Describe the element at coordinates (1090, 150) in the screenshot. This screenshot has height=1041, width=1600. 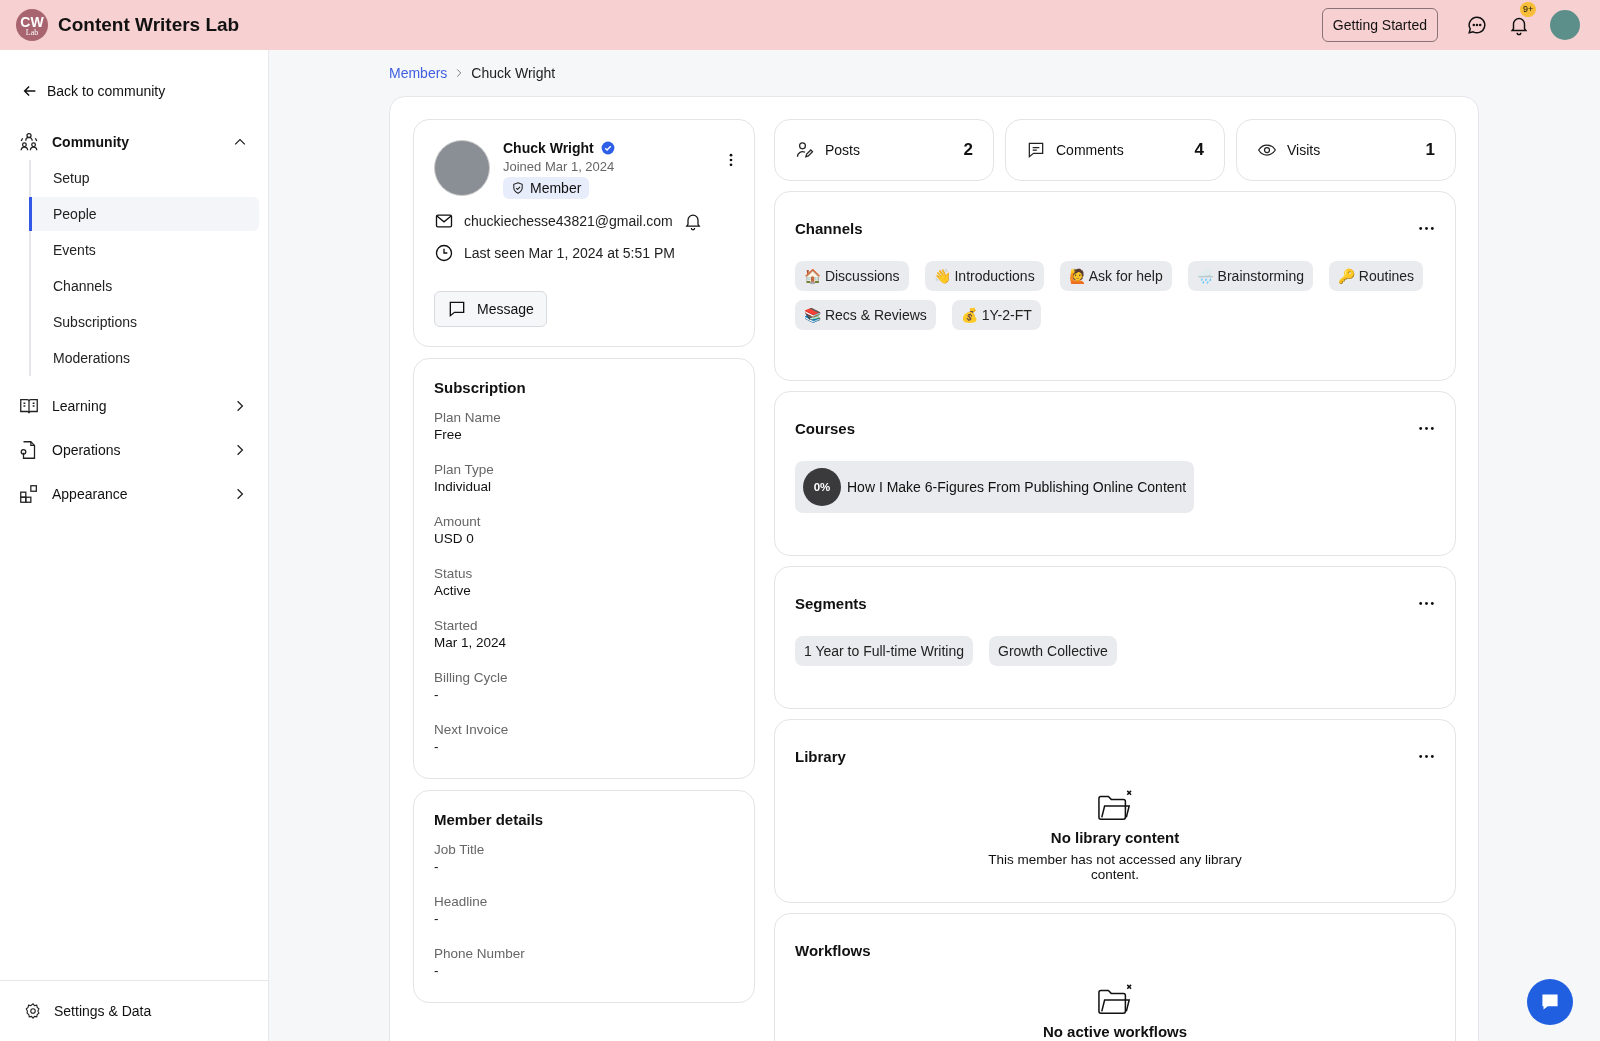
I see `stat-label: Comments` at that location.